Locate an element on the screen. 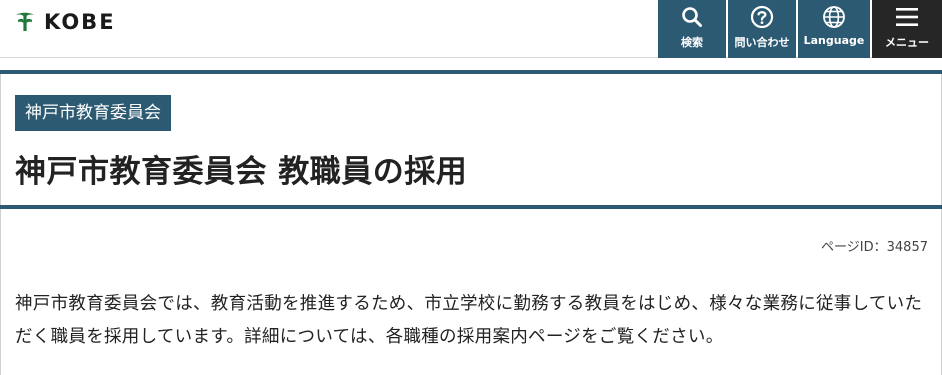 This screenshot has width=942, height=375. logo-text: KOBE is located at coordinates (80, 22).